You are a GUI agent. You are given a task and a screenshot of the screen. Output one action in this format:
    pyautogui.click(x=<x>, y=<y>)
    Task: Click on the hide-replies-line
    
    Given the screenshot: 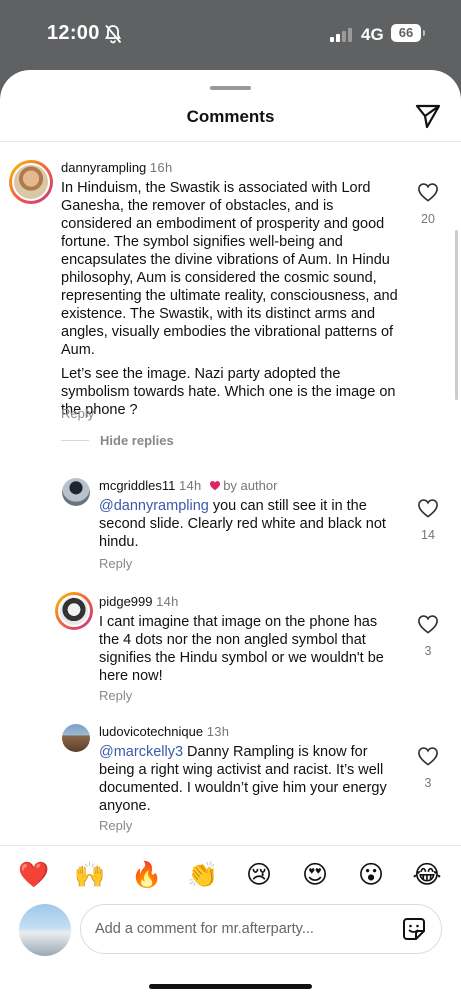 What is the action you would take?
    pyautogui.click(x=75, y=440)
    